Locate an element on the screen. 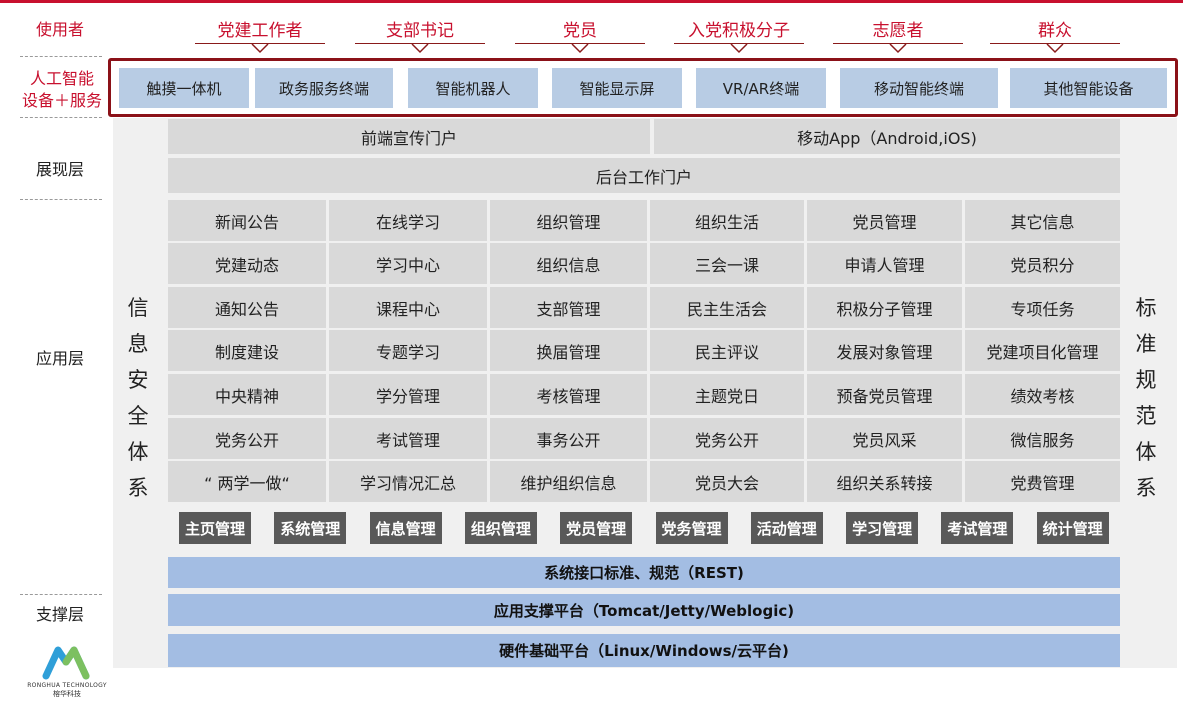 The height and width of the screenshot is (701, 1183). function-cell: 在线学习 is located at coordinates (408, 220).